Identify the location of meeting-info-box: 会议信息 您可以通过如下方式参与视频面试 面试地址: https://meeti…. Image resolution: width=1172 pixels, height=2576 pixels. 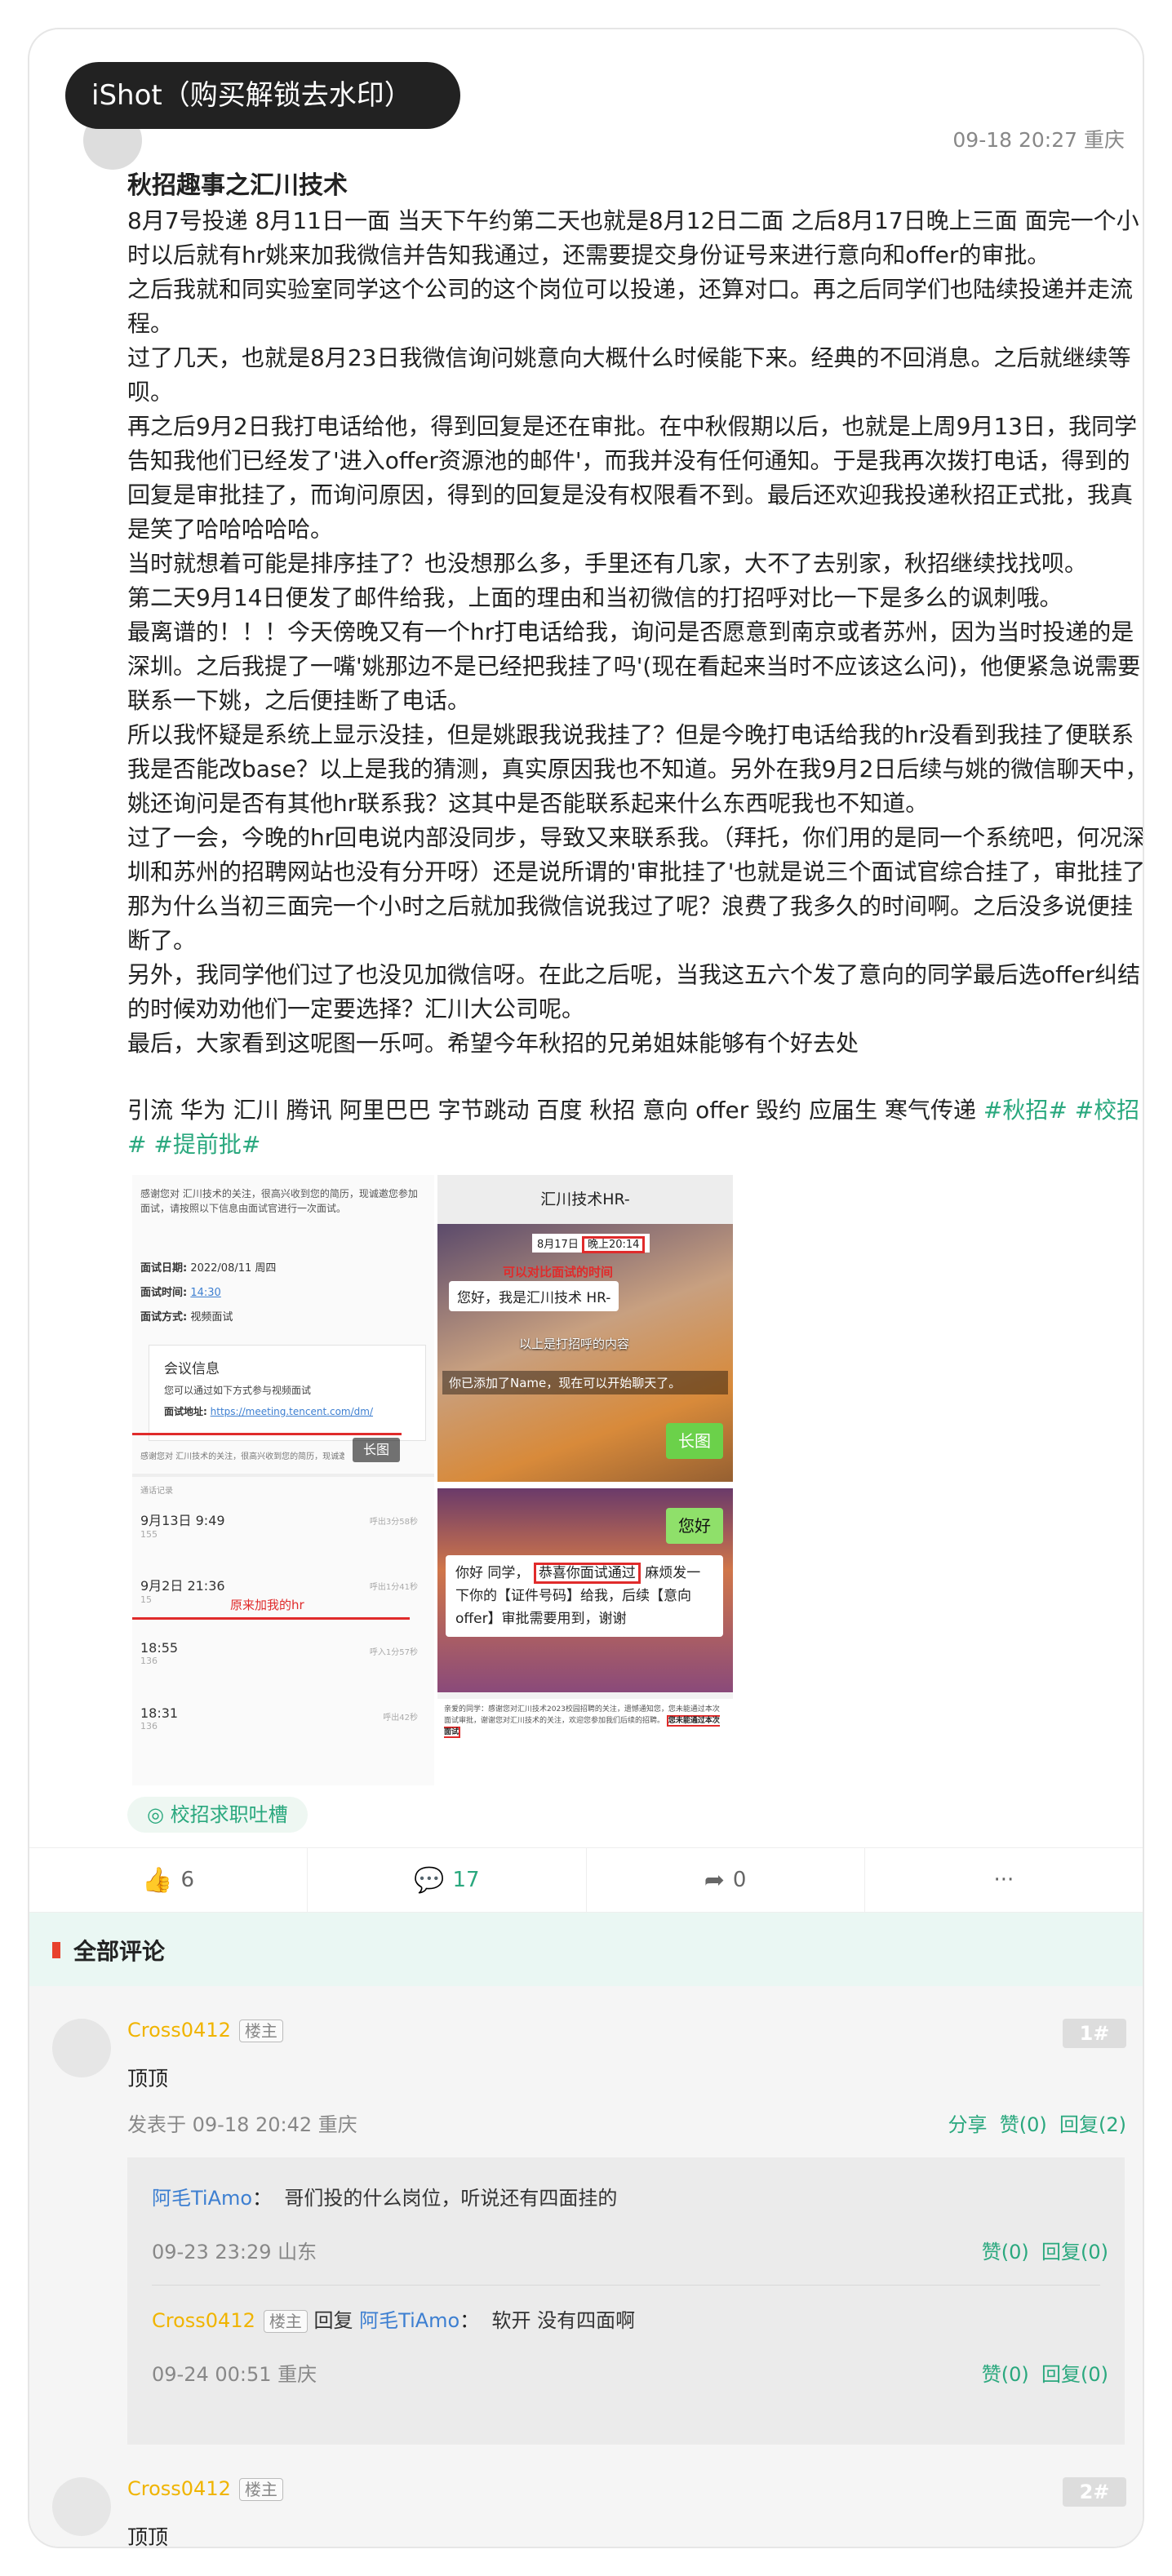
(287, 1393).